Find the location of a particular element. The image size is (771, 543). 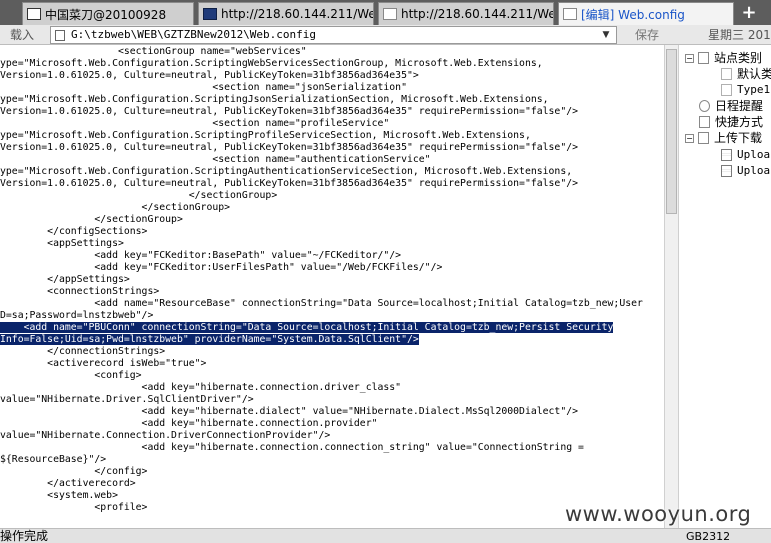

status-text: 操作完成 is located at coordinates (24, 536).